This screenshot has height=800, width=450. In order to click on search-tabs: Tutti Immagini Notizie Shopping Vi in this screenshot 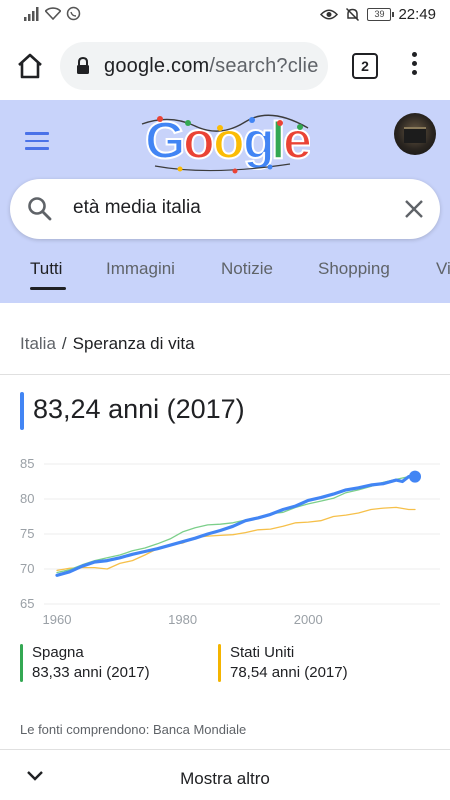, I will do `click(225, 271)`.